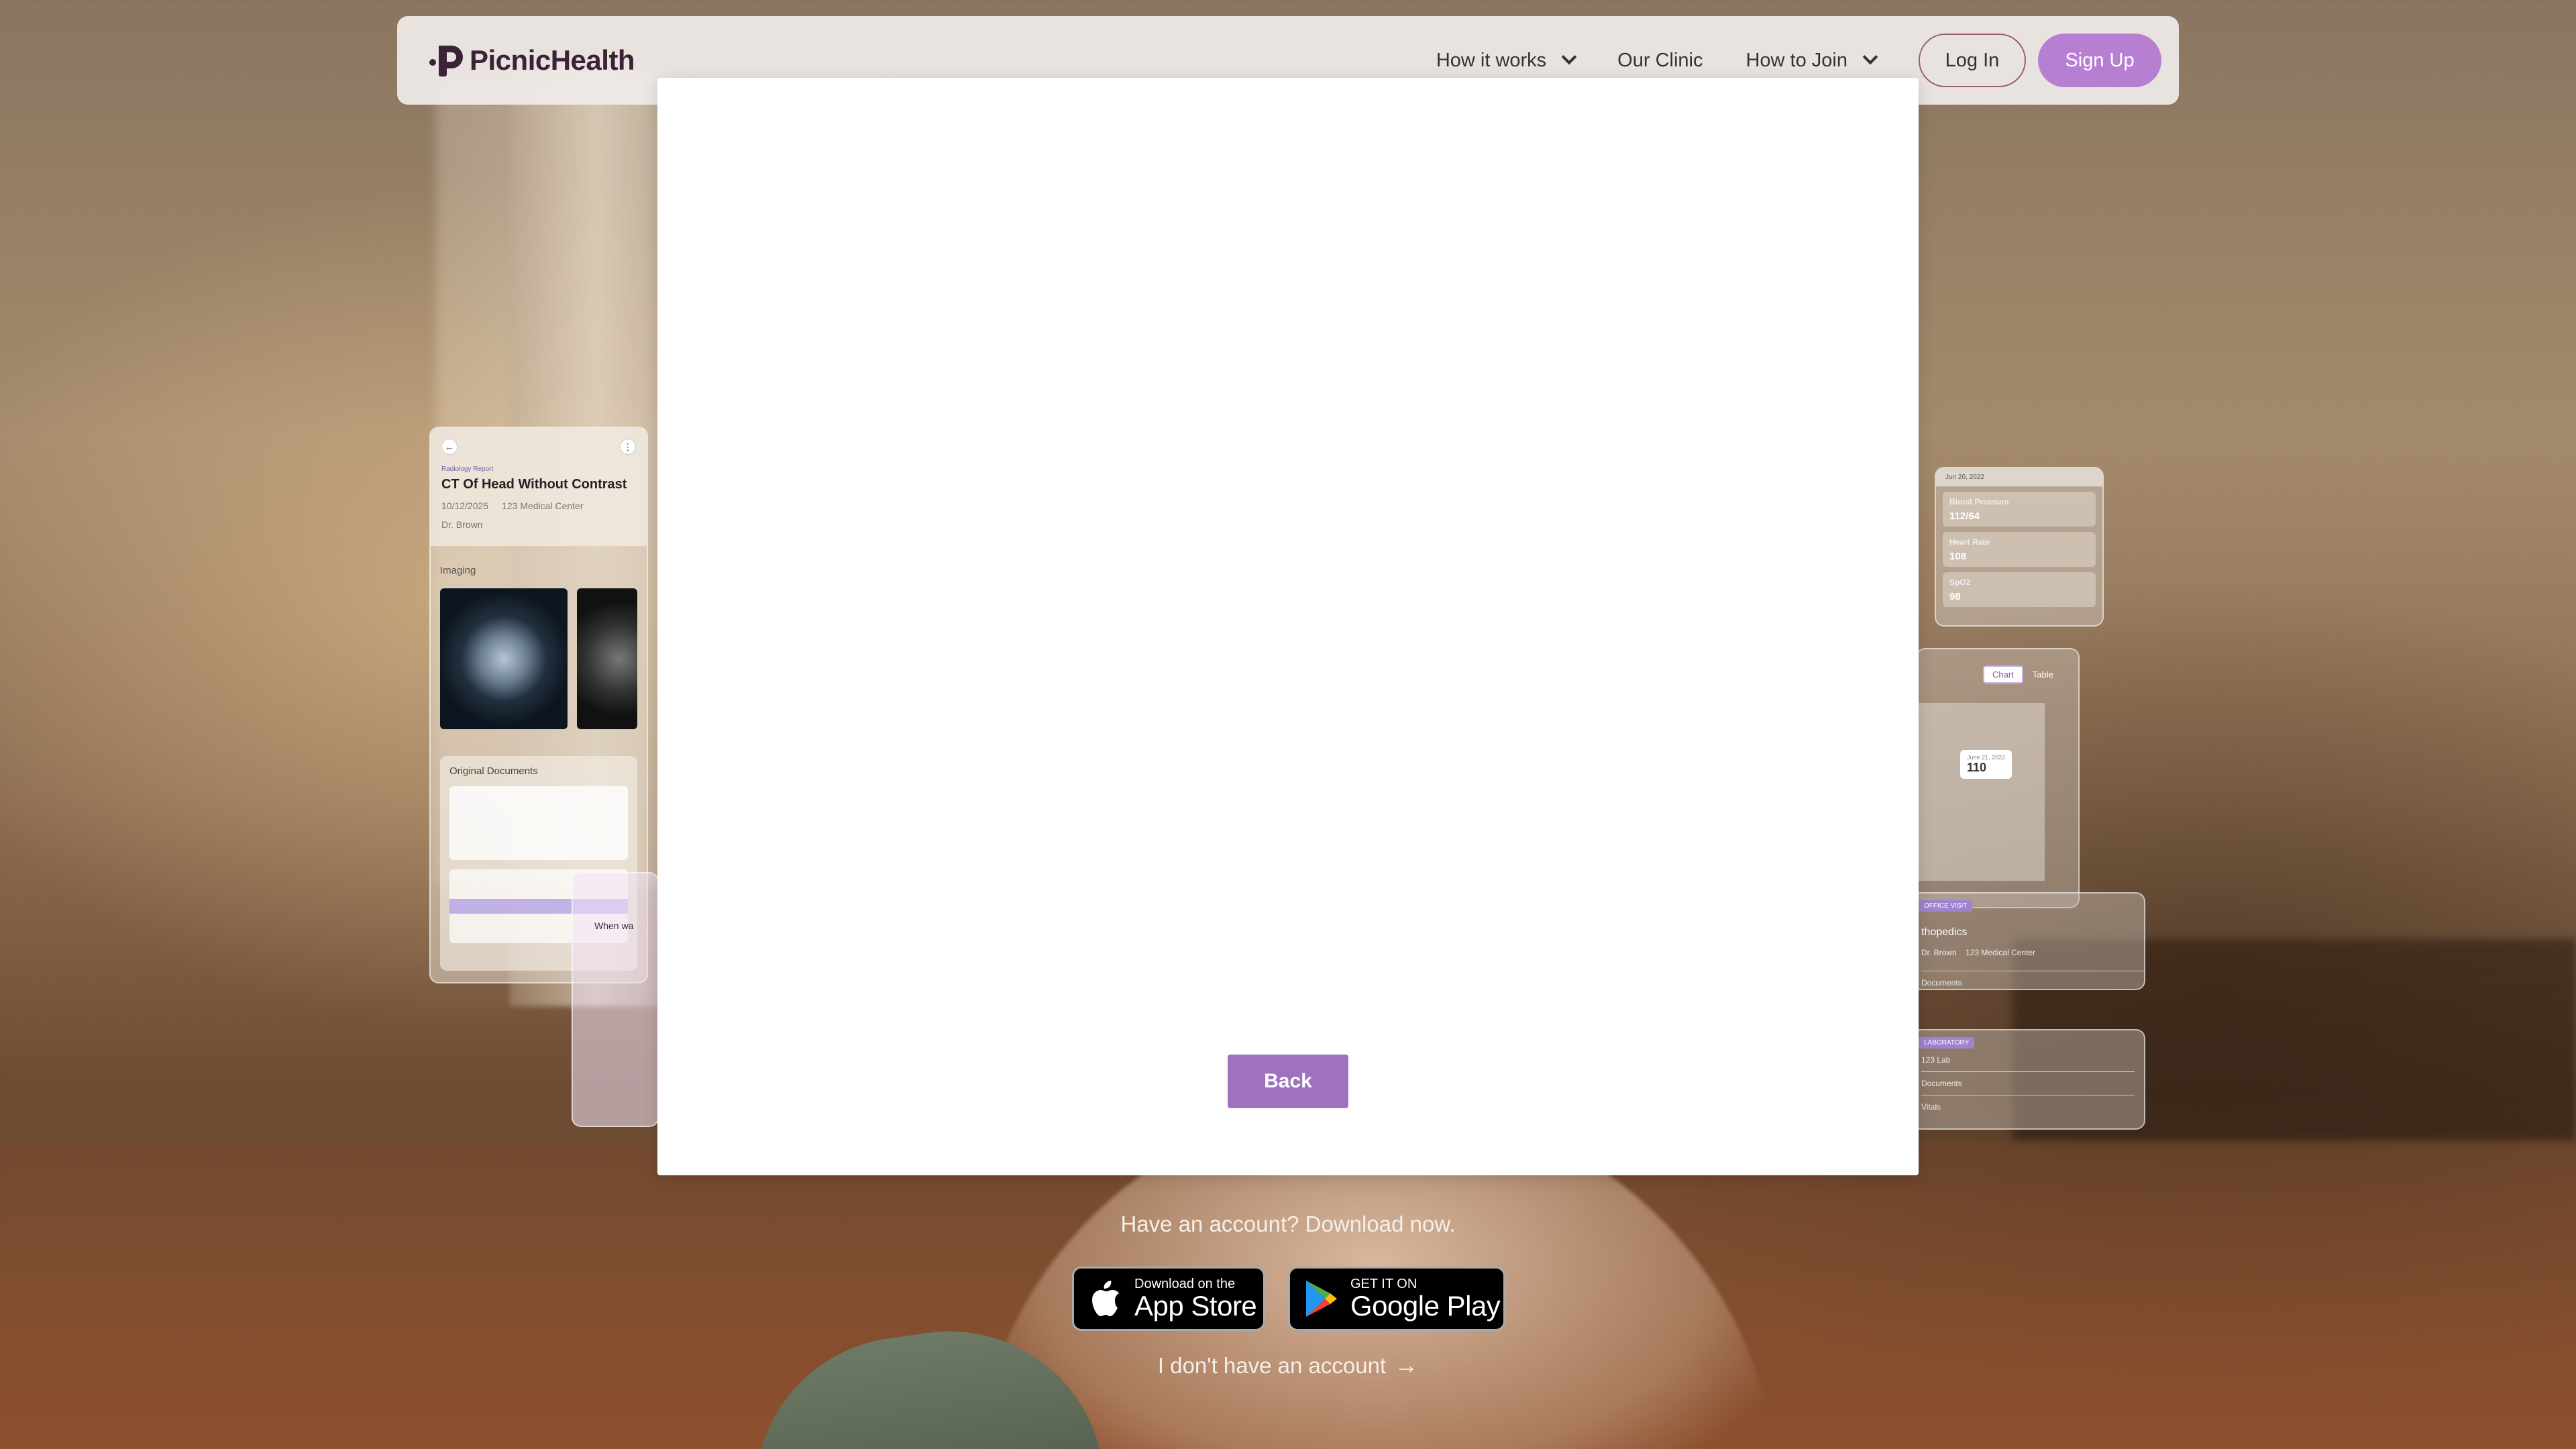 The width and height of the screenshot is (2576, 1449). What do you see at coordinates (2019, 477) in the screenshot?
I see `vitals-date: Jun 20, 2022` at bounding box center [2019, 477].